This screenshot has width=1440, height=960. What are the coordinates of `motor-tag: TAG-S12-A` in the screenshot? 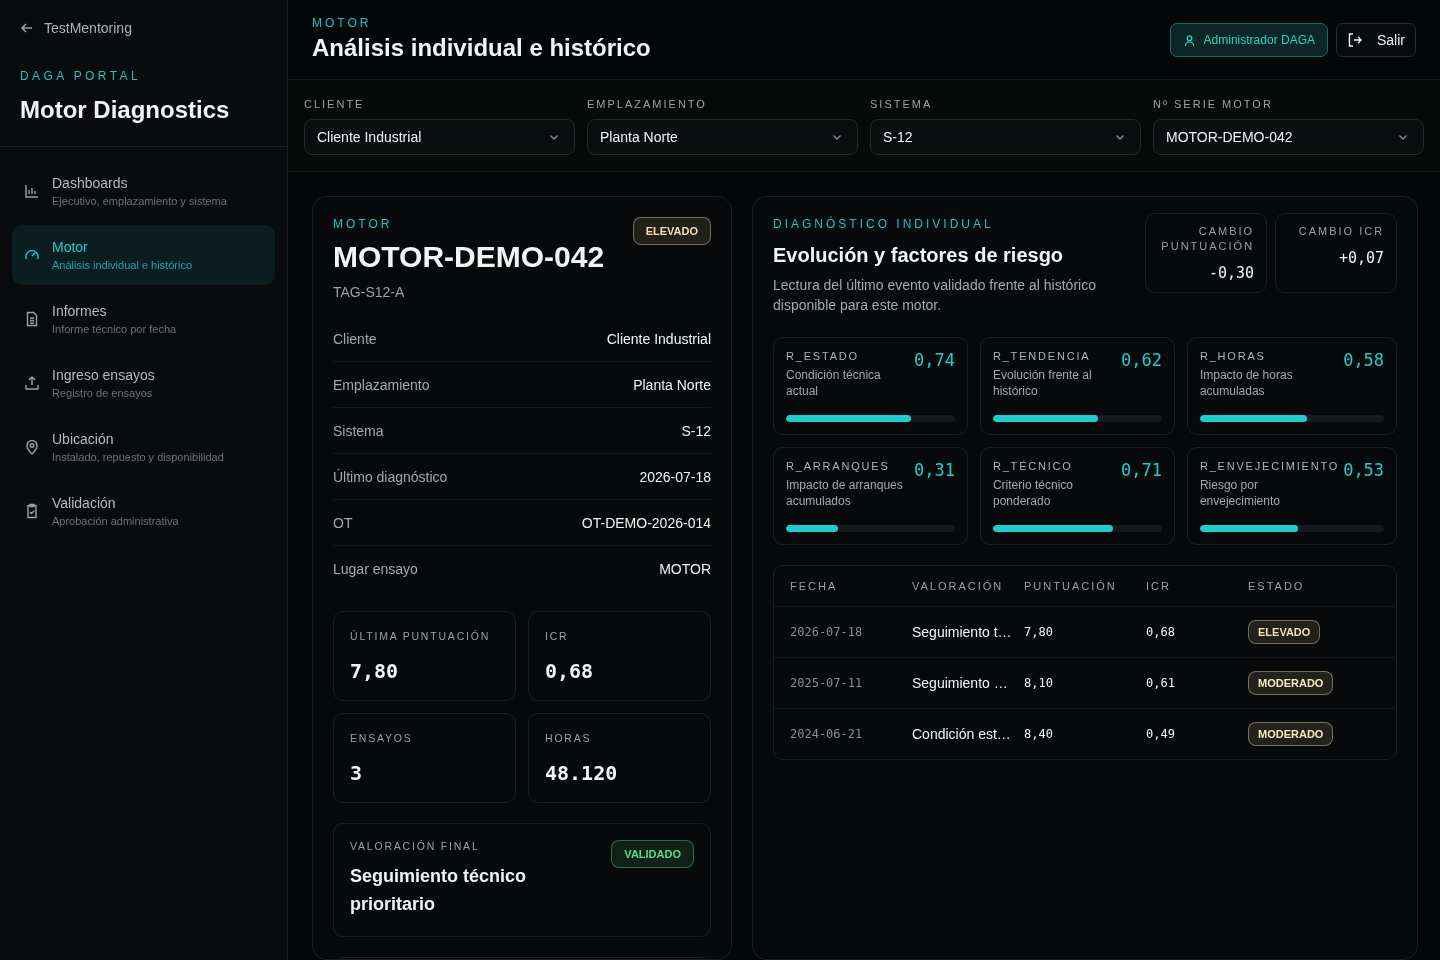 It's located at (469, 292).